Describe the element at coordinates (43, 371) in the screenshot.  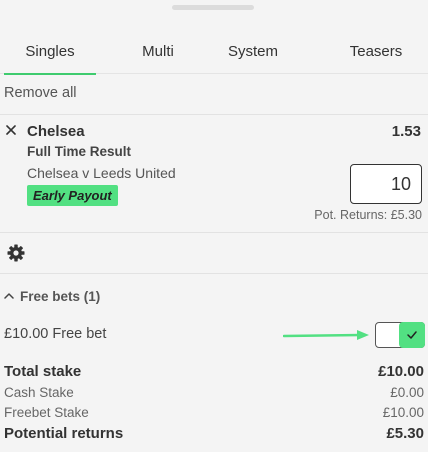
I see `total-stake-label: Total stake` at that location.